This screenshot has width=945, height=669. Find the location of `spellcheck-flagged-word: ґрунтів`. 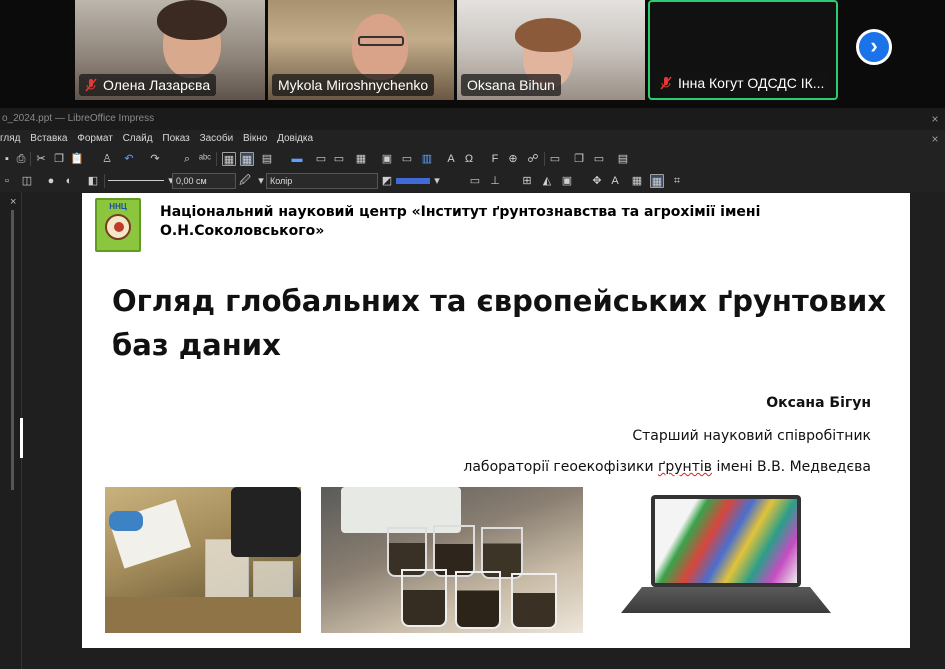

spellcheck-flagged-word: ґрунтів is located at coordinates (685, 467).